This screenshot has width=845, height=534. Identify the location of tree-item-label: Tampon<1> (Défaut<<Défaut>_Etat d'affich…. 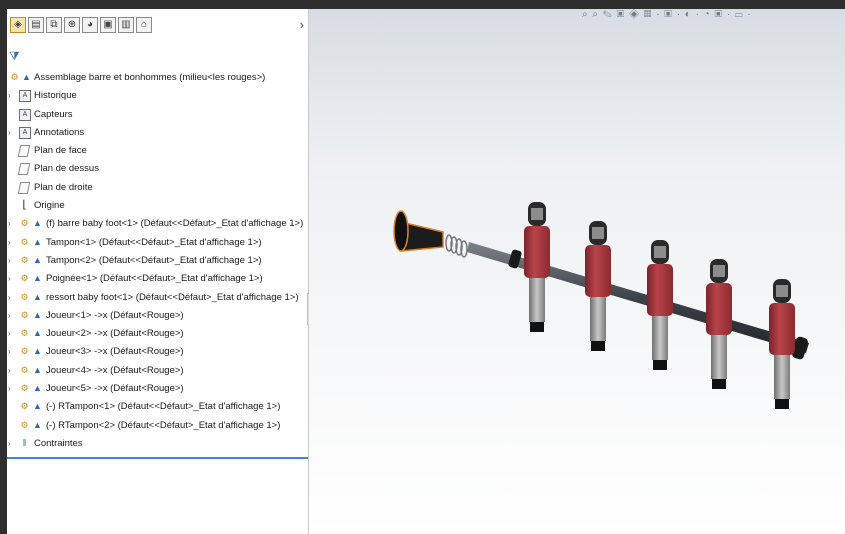
(154, 243).